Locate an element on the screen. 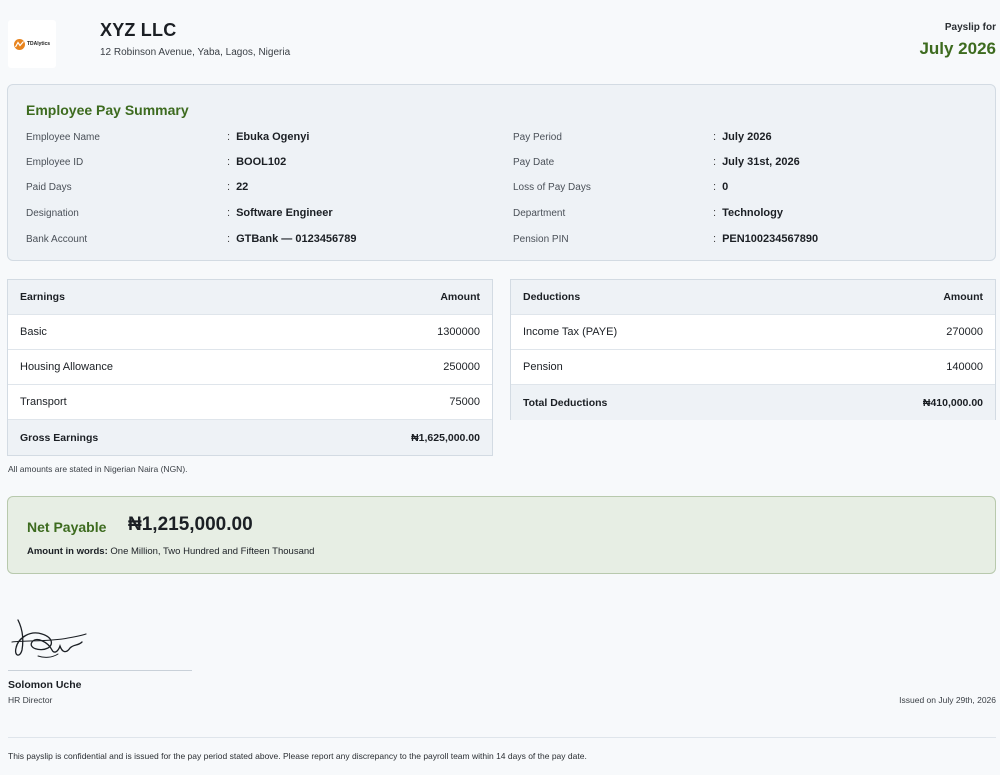  summary-value: Technology is located at coordinates (748, 213).